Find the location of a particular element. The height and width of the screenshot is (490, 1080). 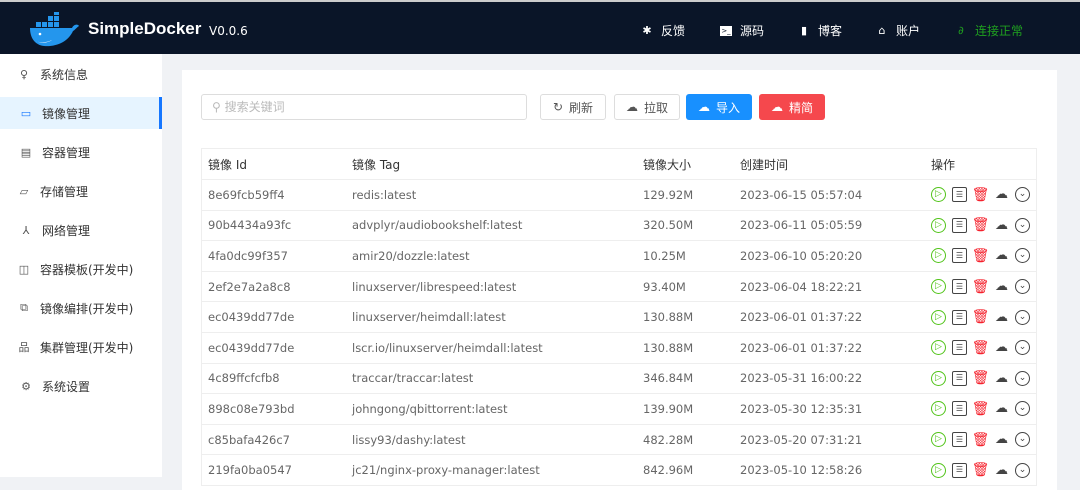

sidebar-item-storage: ▱ 存储管理 is located at coordinates (81, 191).